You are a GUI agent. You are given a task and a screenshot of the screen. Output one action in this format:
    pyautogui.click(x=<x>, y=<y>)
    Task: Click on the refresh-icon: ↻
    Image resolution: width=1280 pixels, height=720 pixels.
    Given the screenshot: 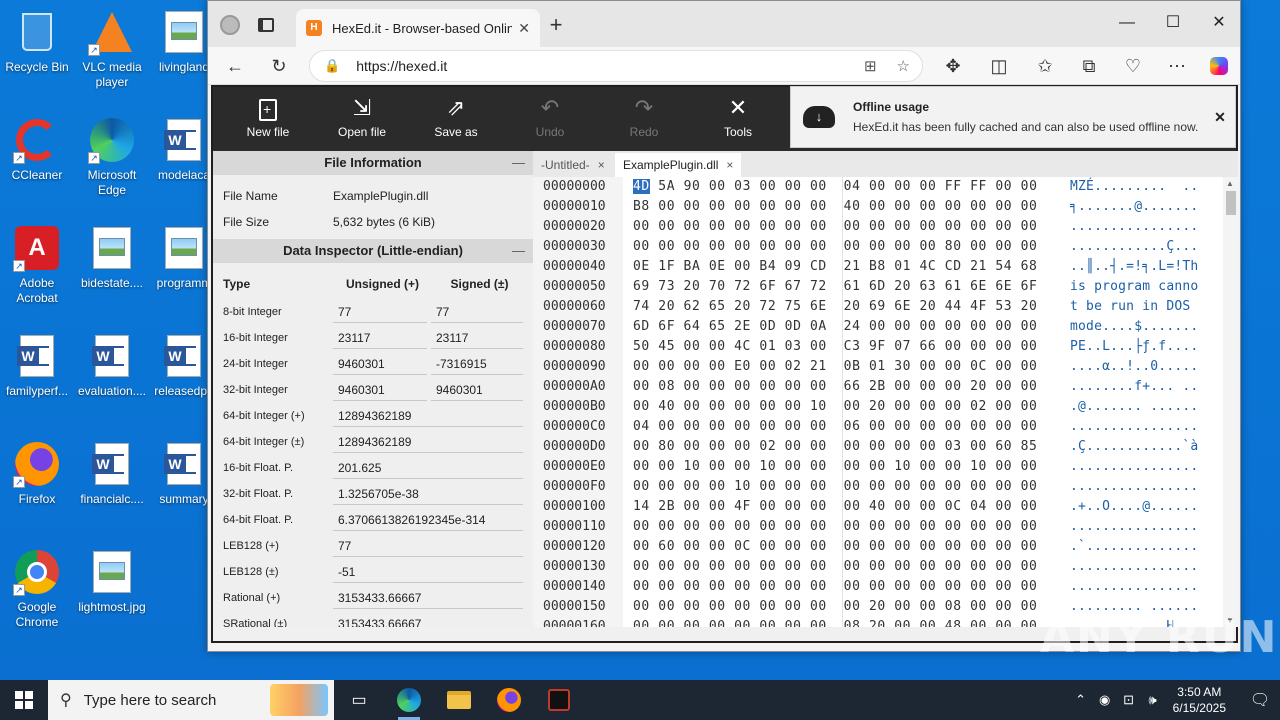 What is the action you would take?
    pyautogui.click(x=279, y=66)
    